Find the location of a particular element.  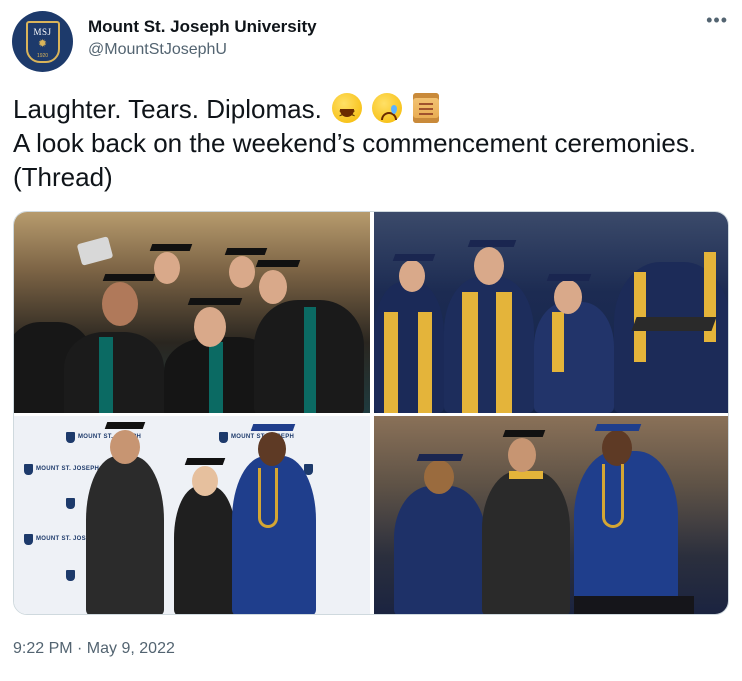

diploma-stack is located at coordinates (634, 605).